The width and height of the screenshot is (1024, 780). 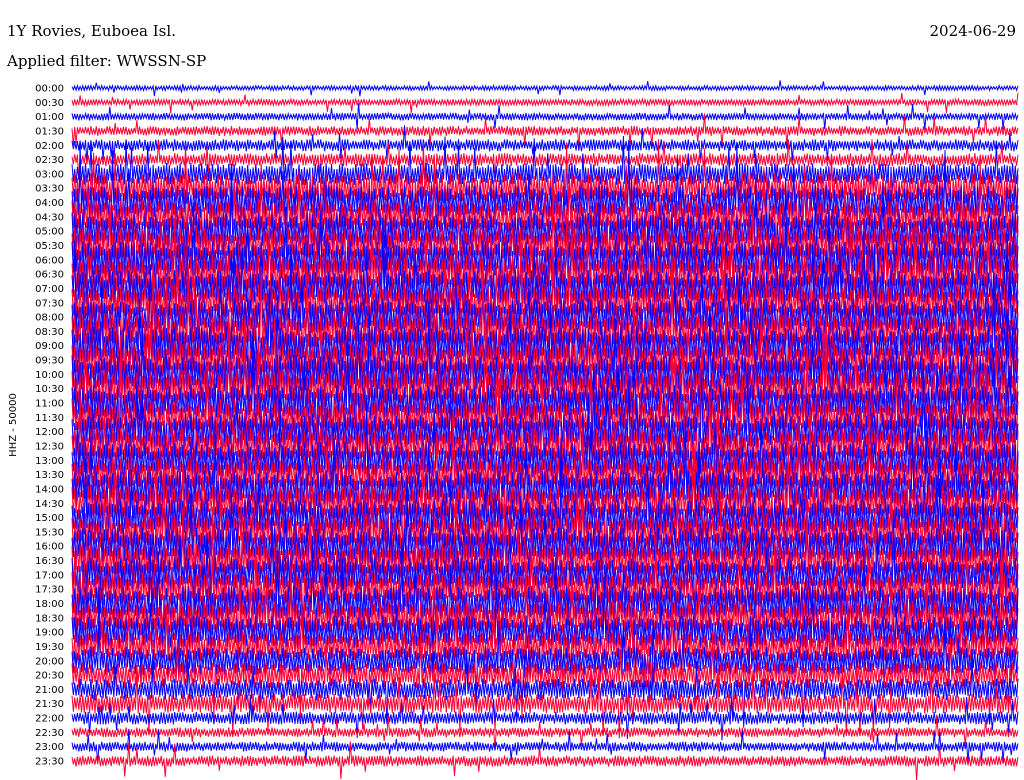 What do you see at coordinates (49, 117) in the screenshot?
I see `row-label-0100: 01:00` at bounding box center [49, 117].